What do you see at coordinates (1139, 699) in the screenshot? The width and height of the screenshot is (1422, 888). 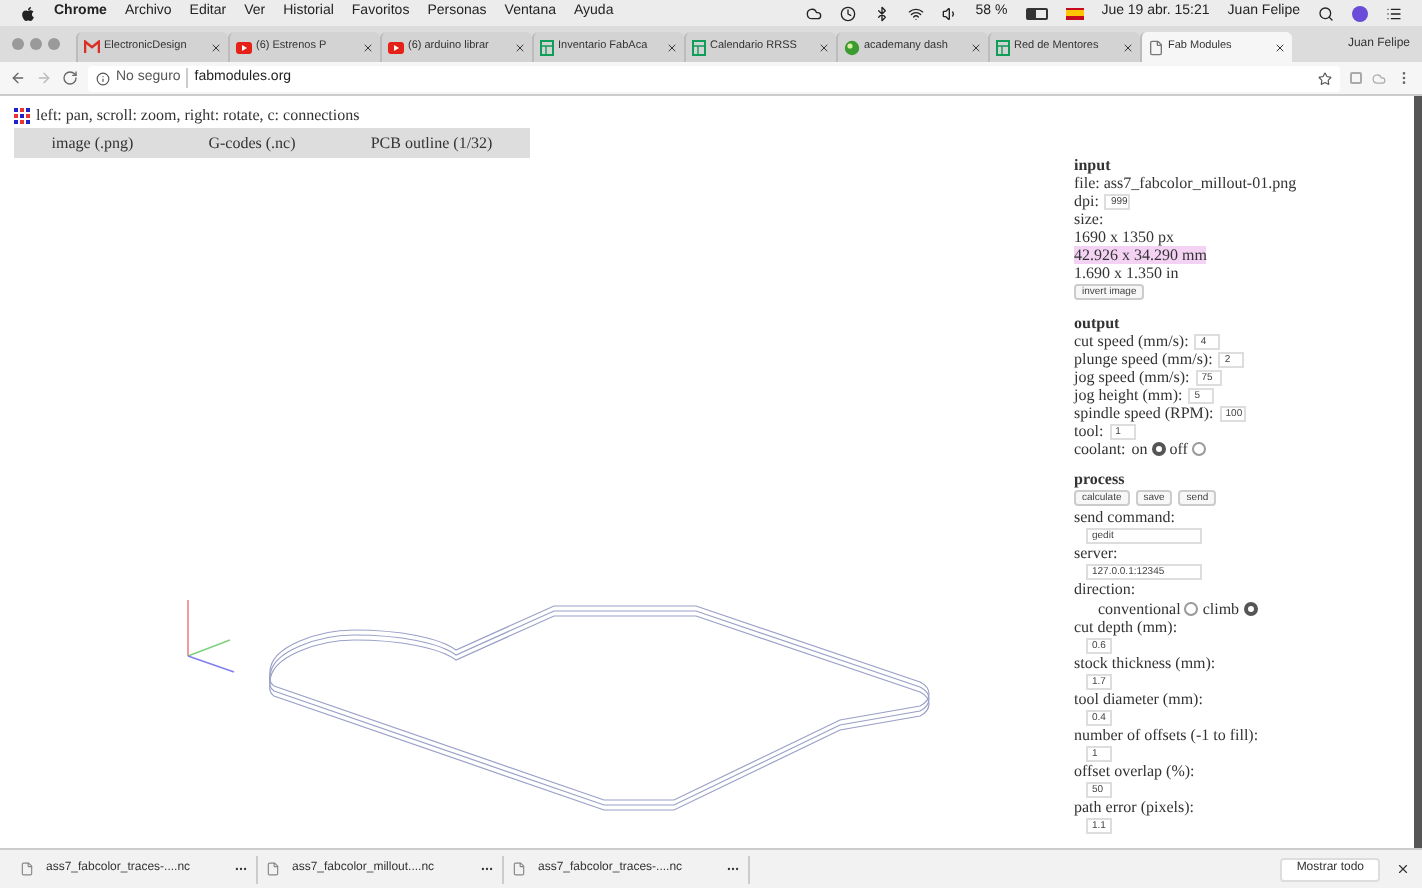 I see `field-label: tool diameter (mm):` at bounding box center [1139, 699].